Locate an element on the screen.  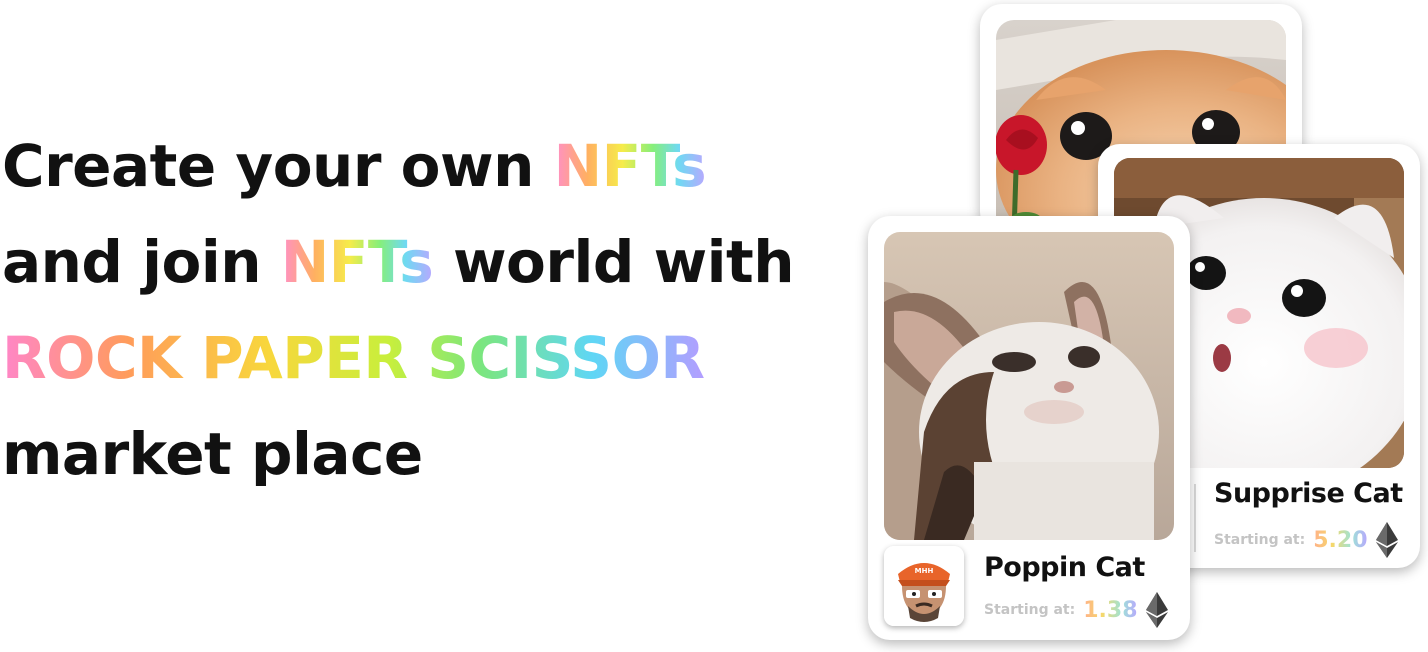
brand-highlight: ROCK PAPER SCISSOR is located at coordinates (353, 358).